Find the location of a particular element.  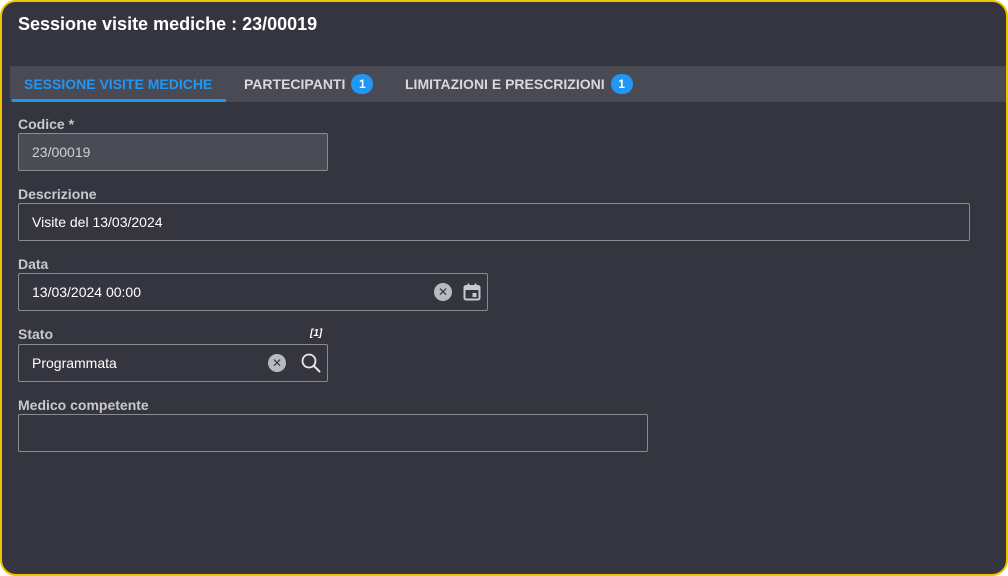

tab-partecipanti: PARTECIPANTI 1 is located at coordinates (309, 84).